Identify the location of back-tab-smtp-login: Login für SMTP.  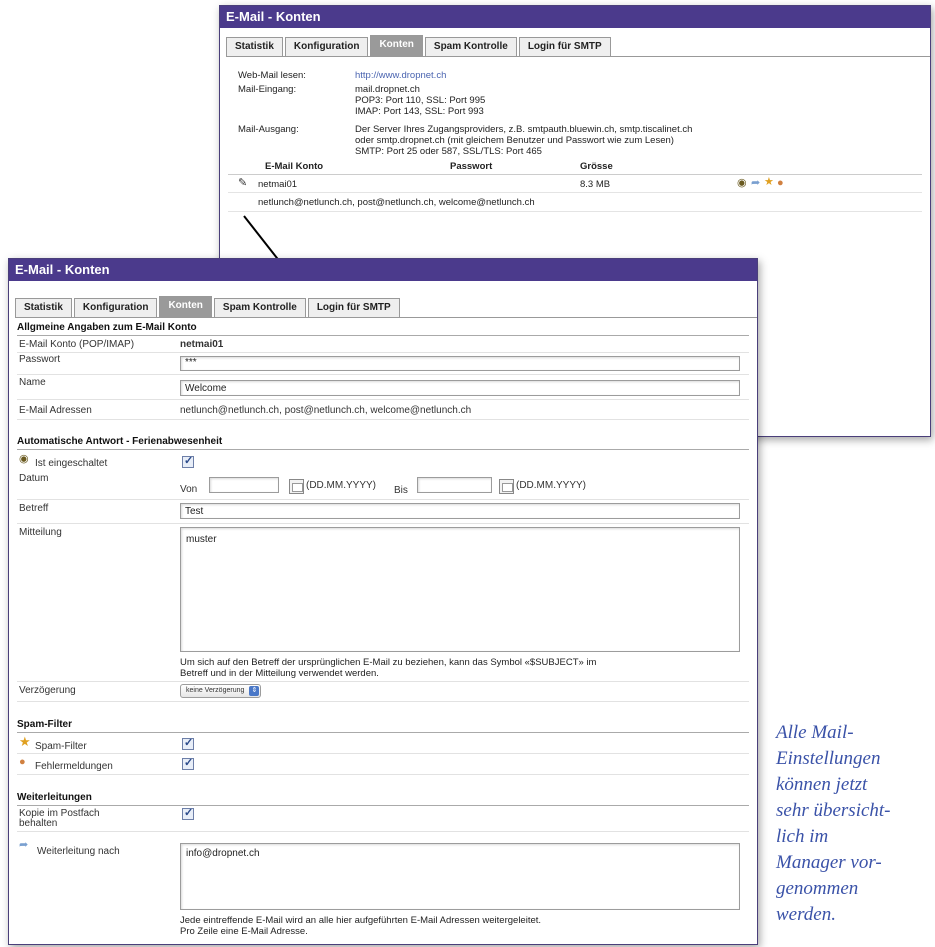
(564, 46).